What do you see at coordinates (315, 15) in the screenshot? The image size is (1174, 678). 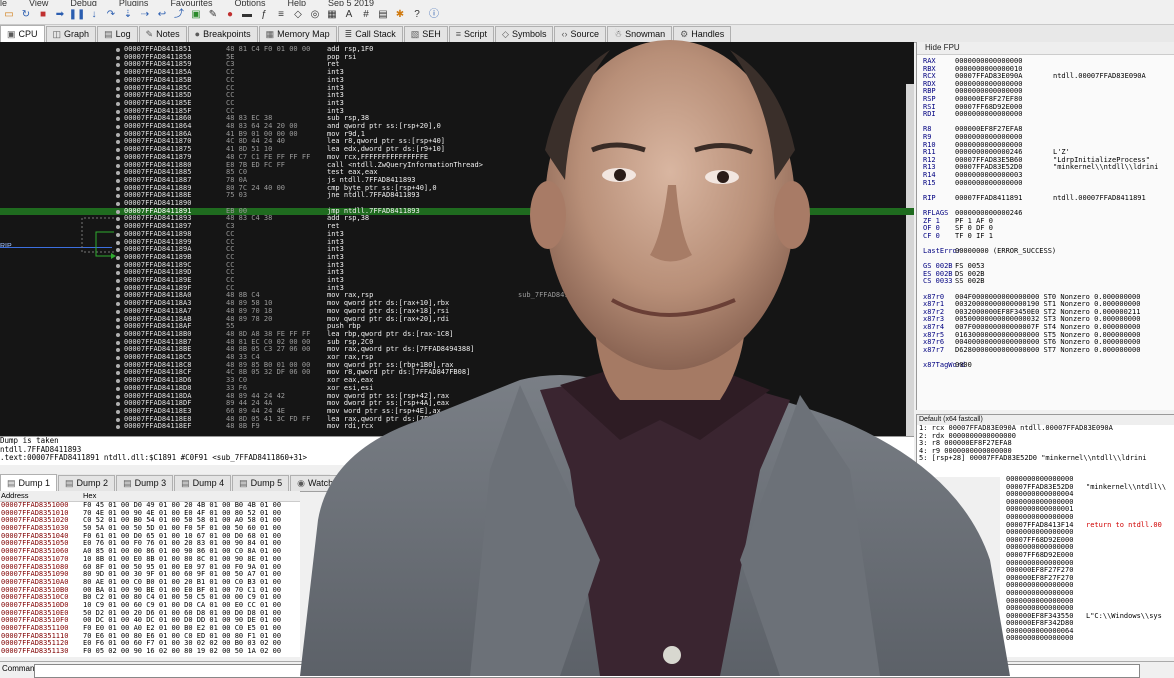 I see `graph-icon: ◎` at bounding box center [315, 15].